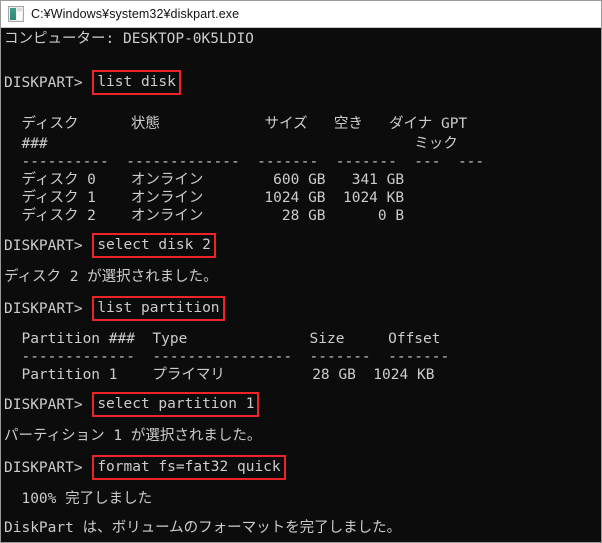  I want to click on prompt-line-list-disk: DISKPART> list disk, so click(92, 82).